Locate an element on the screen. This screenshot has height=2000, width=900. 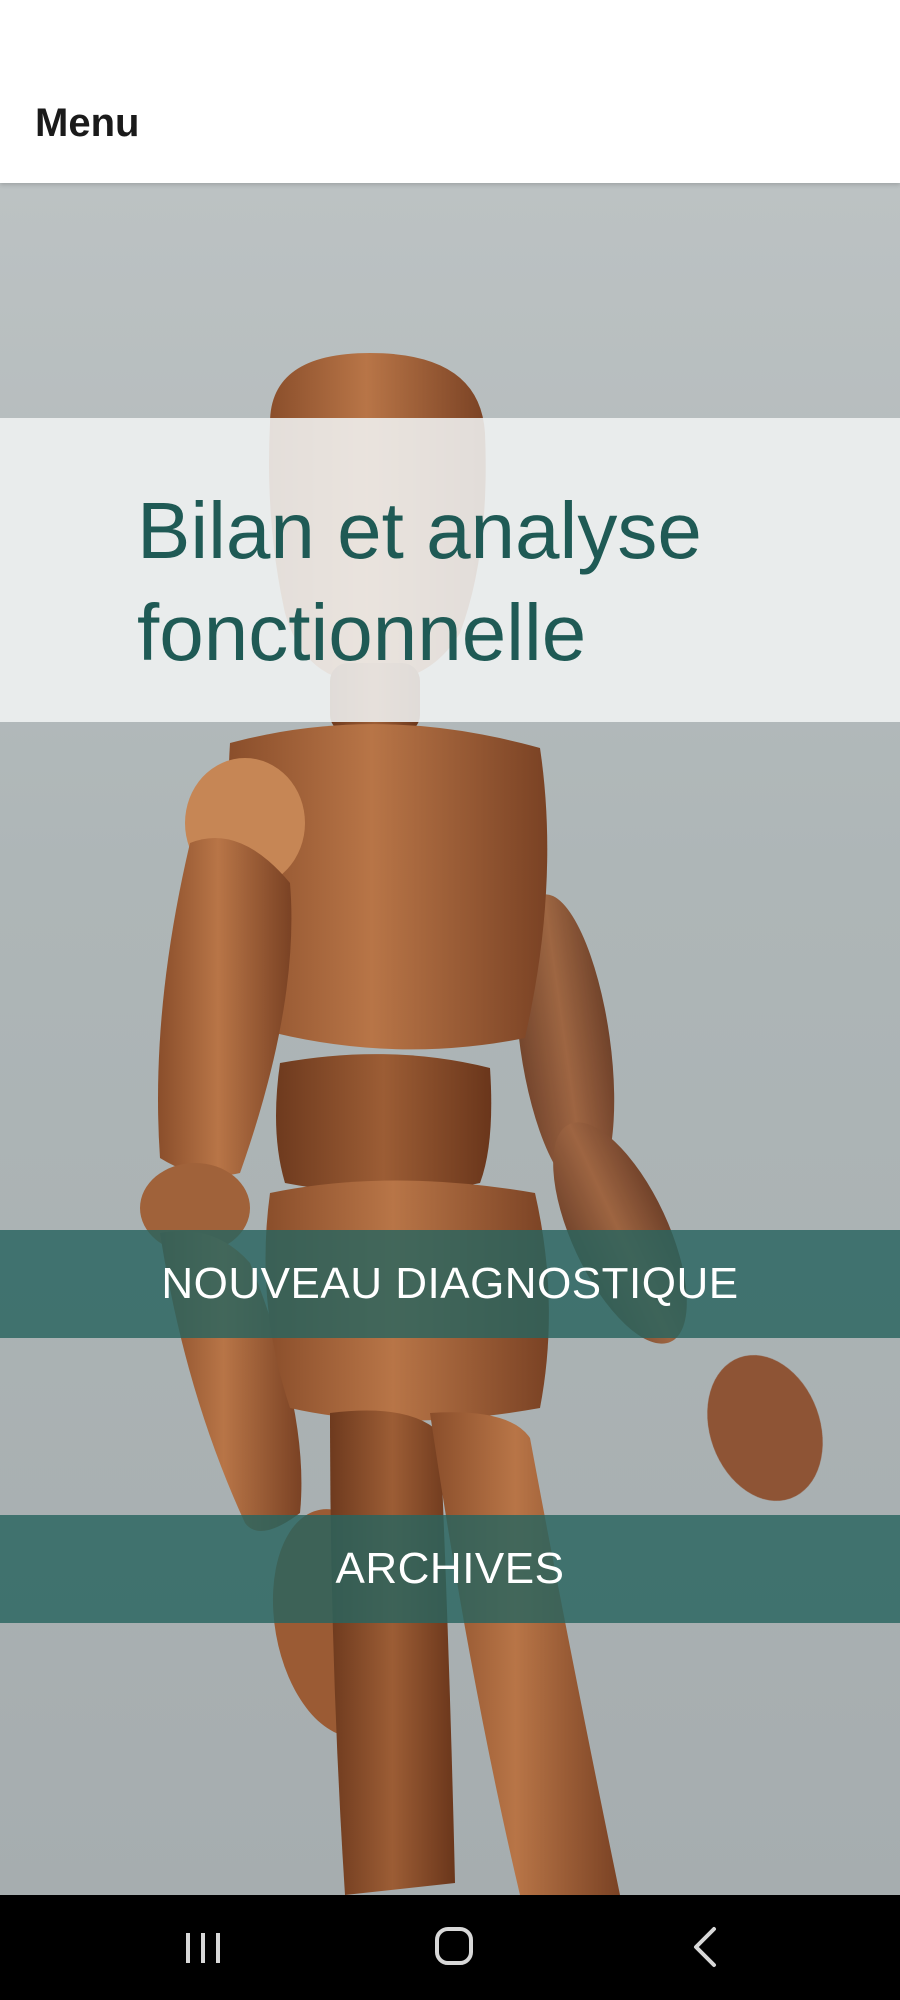
back-icon is located at coordinates (706, 1947).